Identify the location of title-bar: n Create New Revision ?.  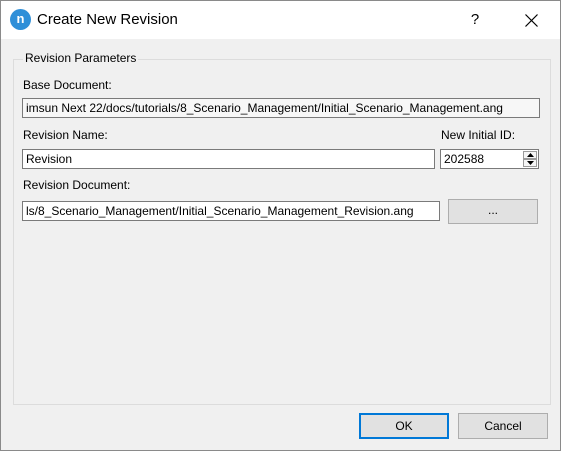
(280, 20).